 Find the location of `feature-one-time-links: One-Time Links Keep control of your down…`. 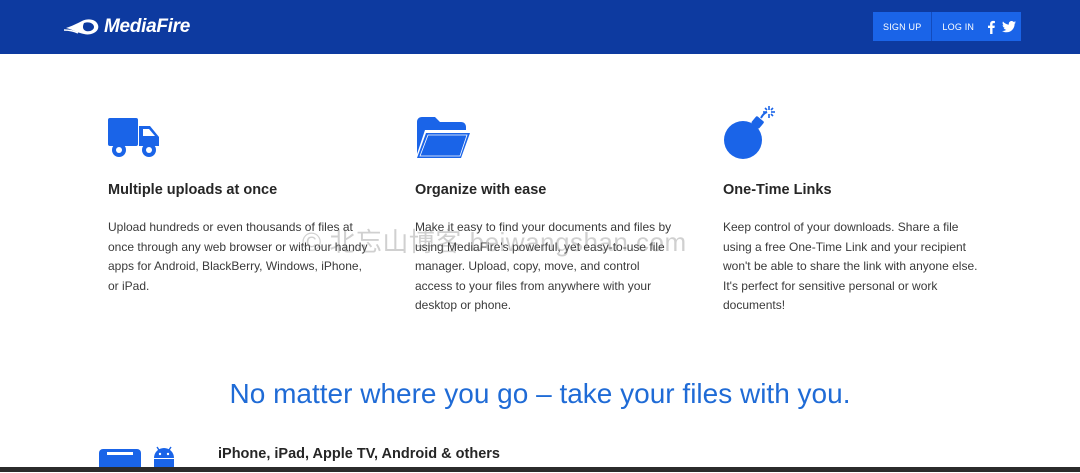

feature-one-time-links: One-Time Links Keep control of your down… is located at coordinates (853, 211).